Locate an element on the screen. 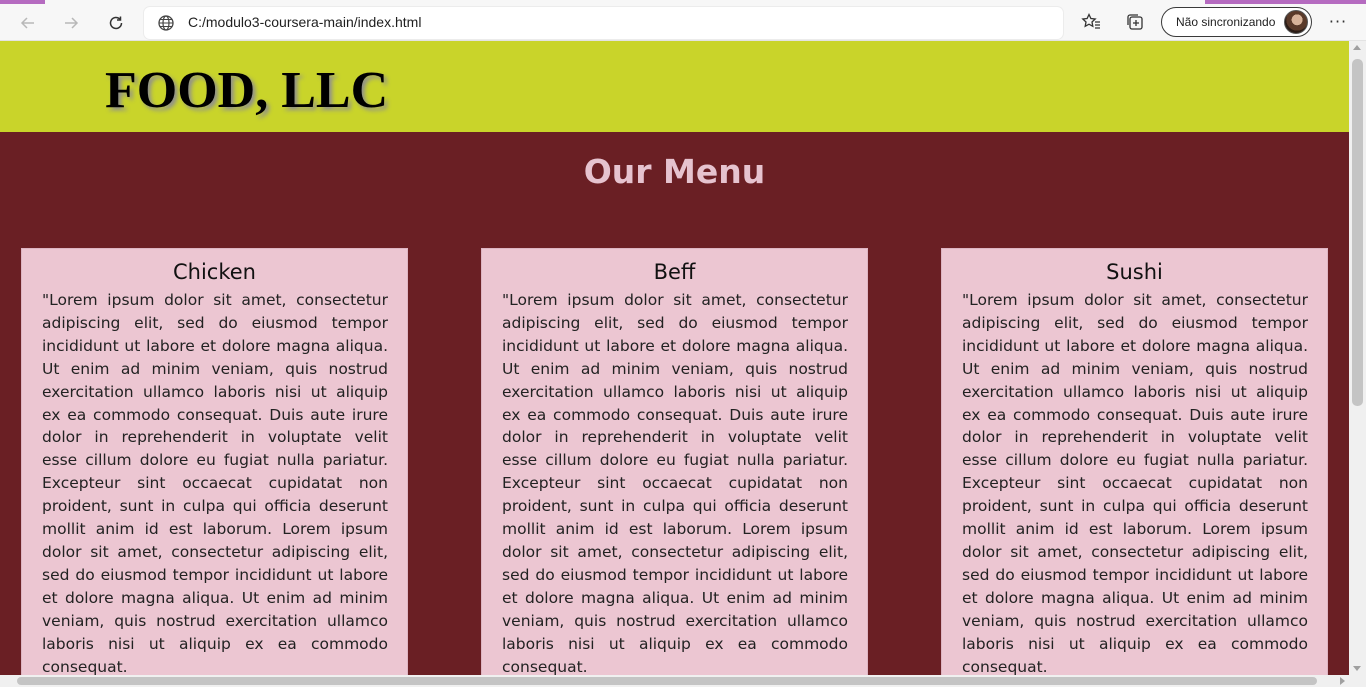 This screenshot has width=1366, height=687. forward-button is located at coordinates (71, 23).